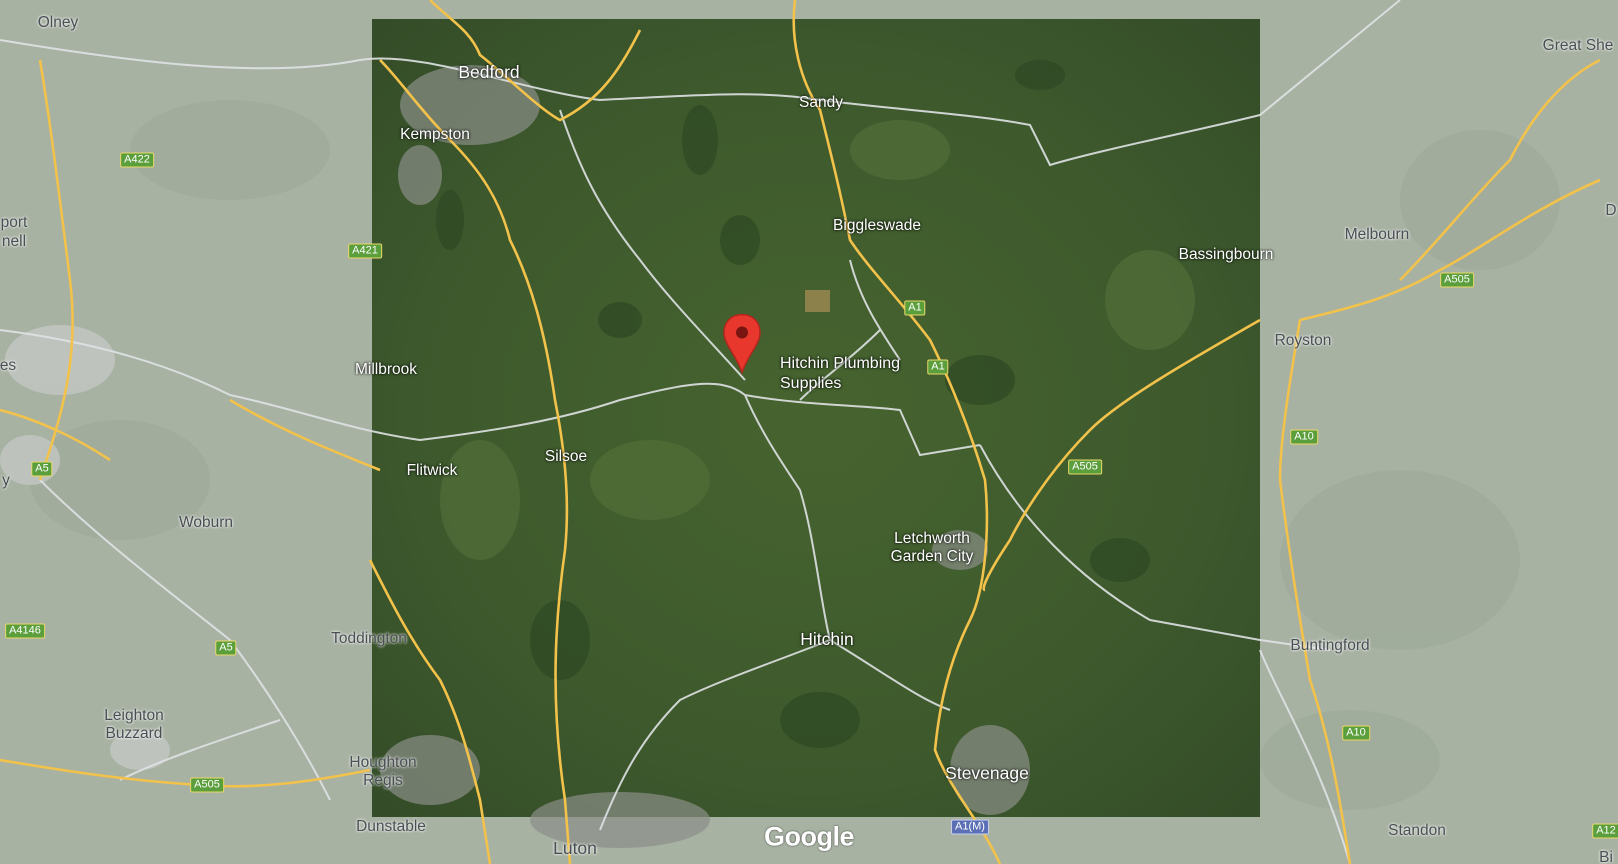 The height and width of the screenshot is (864, 1618). What do you see at coordinates (6, 481) in the screenshot?
I see `place-label-edge-y: y` at bounding box center [6, 481].